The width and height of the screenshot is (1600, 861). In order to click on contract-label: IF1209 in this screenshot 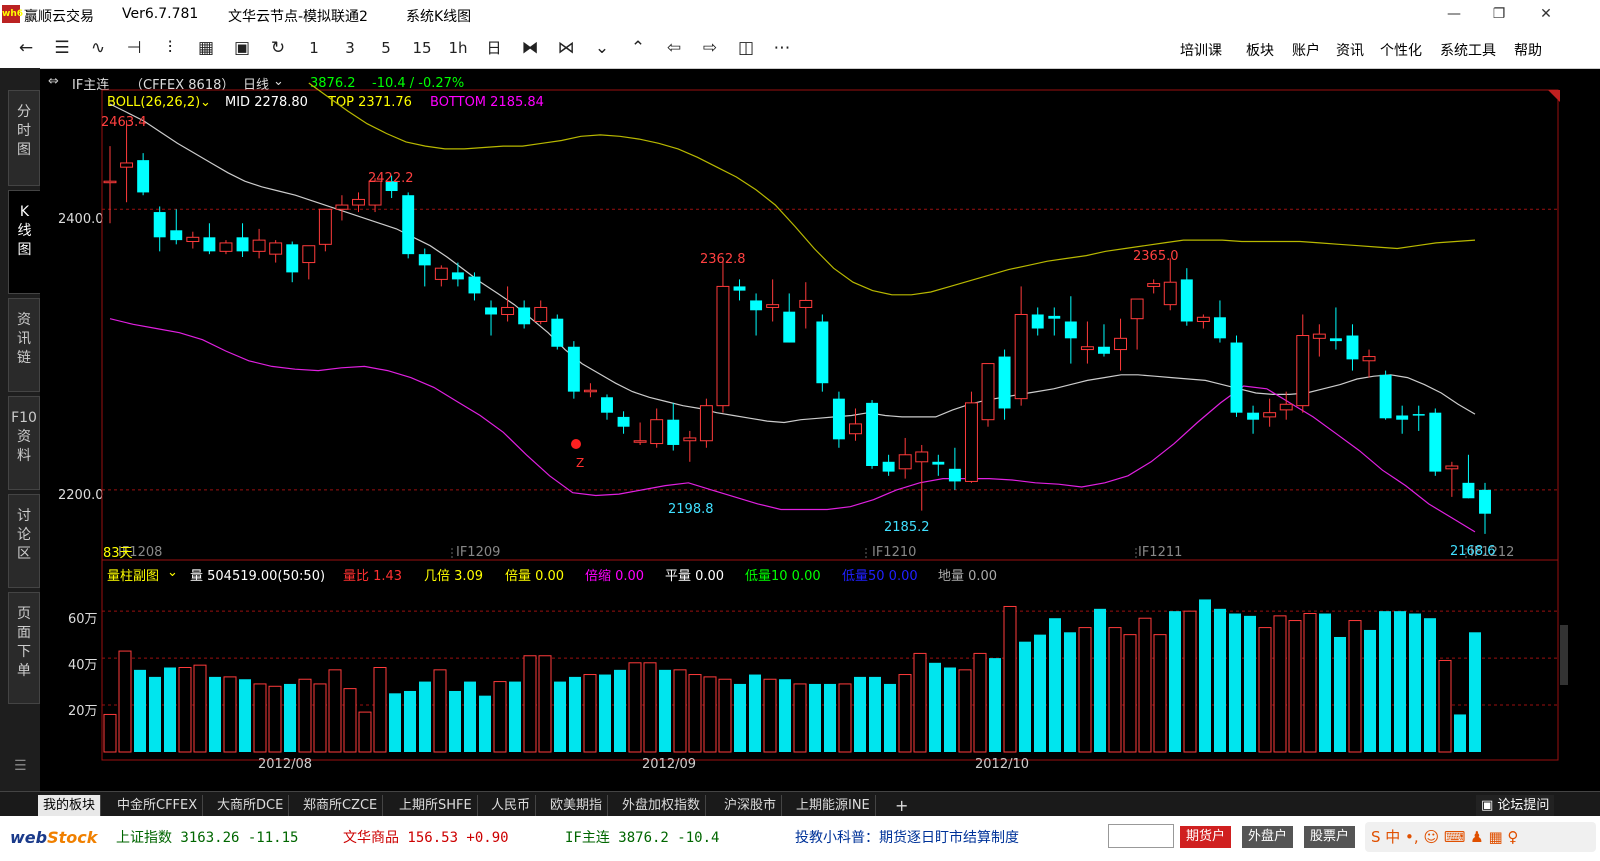, I will do `click(478, 552)`.